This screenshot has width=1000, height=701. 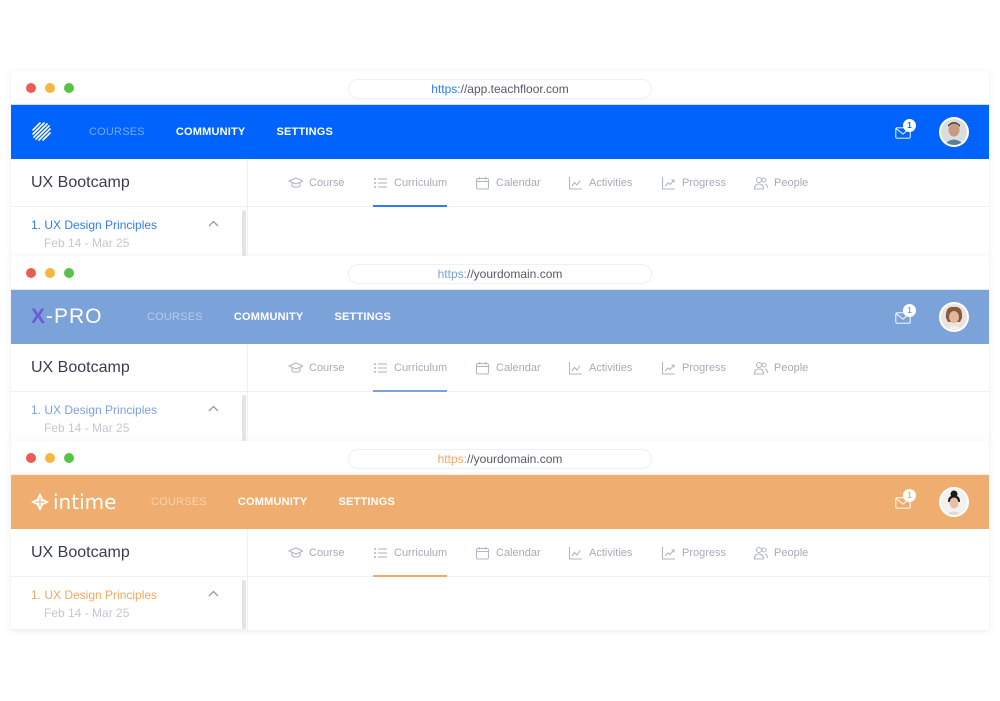 I want to click on top-navbar: X -PRO COURSES COMMUNITY SETTINGS 1, so click(x=500, y=317).